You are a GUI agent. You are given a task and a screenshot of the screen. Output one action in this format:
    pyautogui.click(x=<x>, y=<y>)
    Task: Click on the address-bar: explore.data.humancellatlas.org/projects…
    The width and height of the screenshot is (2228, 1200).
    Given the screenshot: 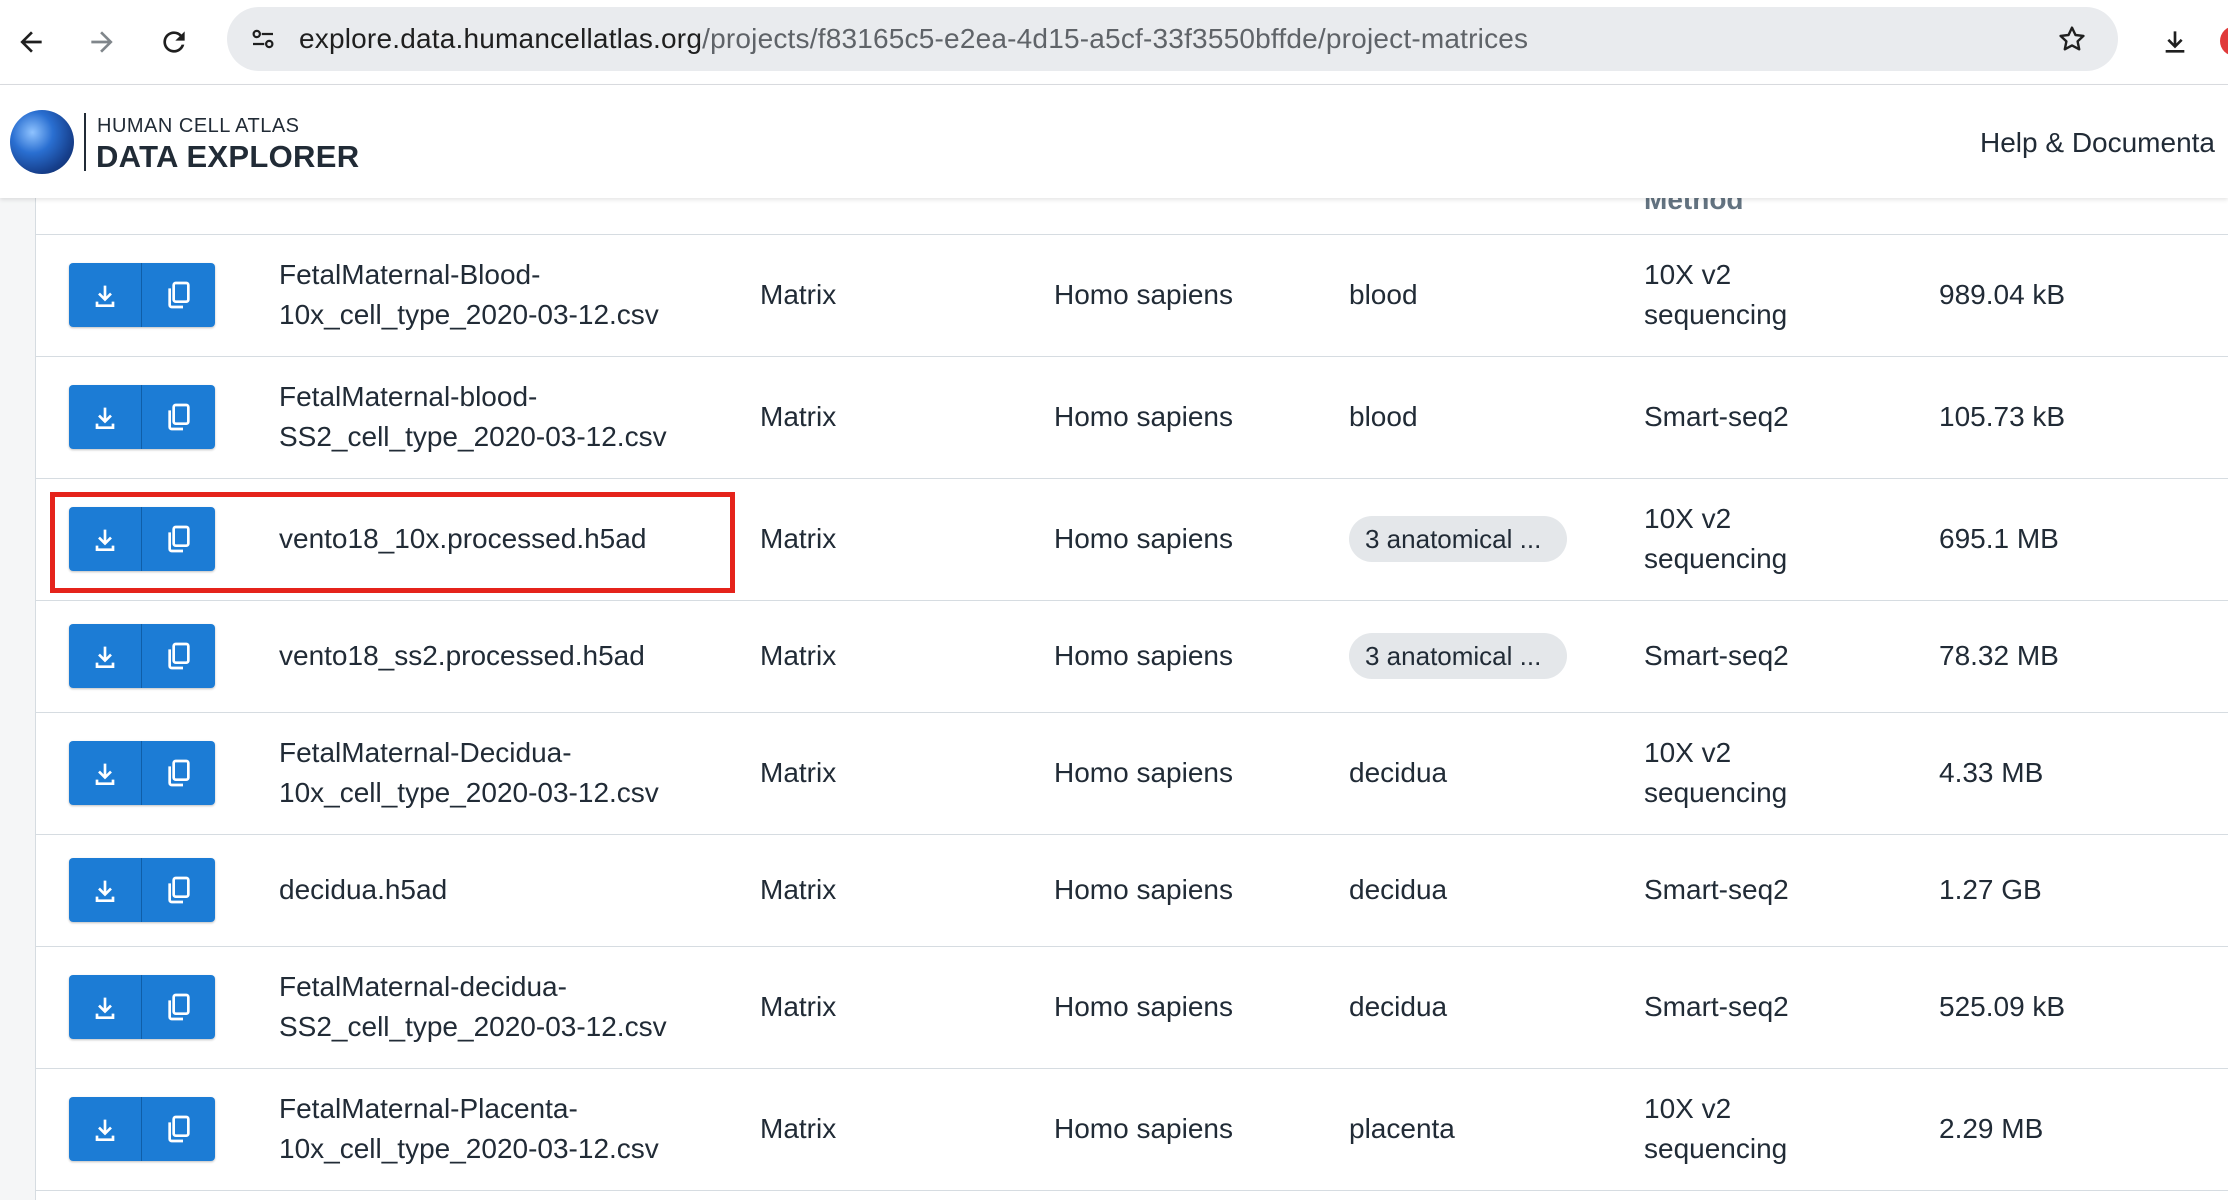 What is the action you would take?
    pyautogui.click(x=1172, y=39)
    